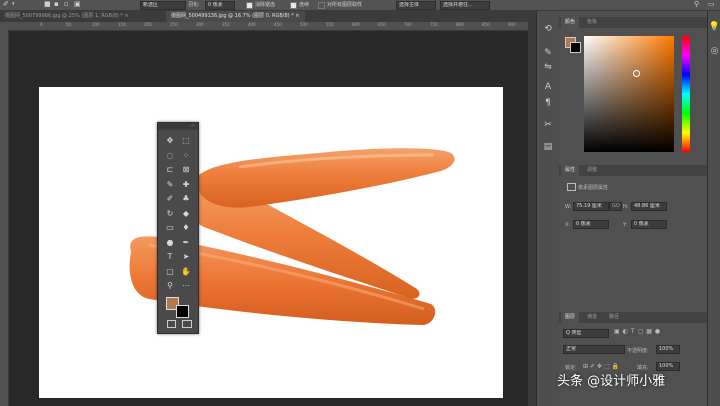 This screenshot has width=720, height=406. I want to click on opacity-input: 100%, so click(668, 349).